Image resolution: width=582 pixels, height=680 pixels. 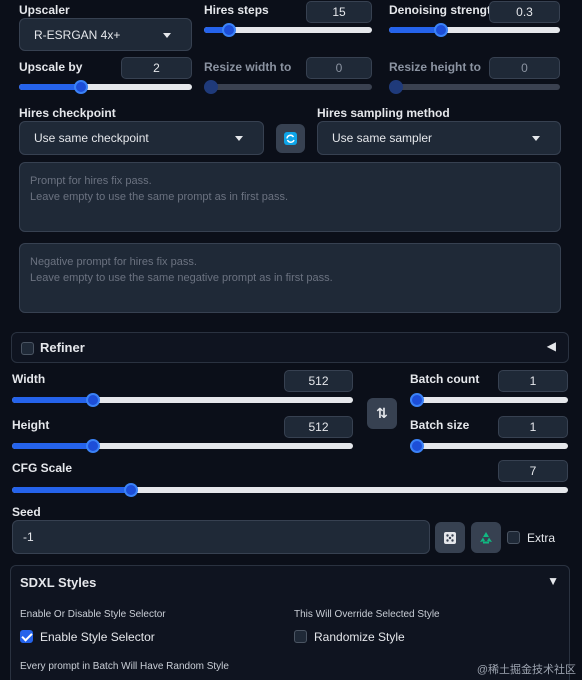 I want to click on hires-checkpoint-label: Hires checkpoint, so click(x=67, y=113).